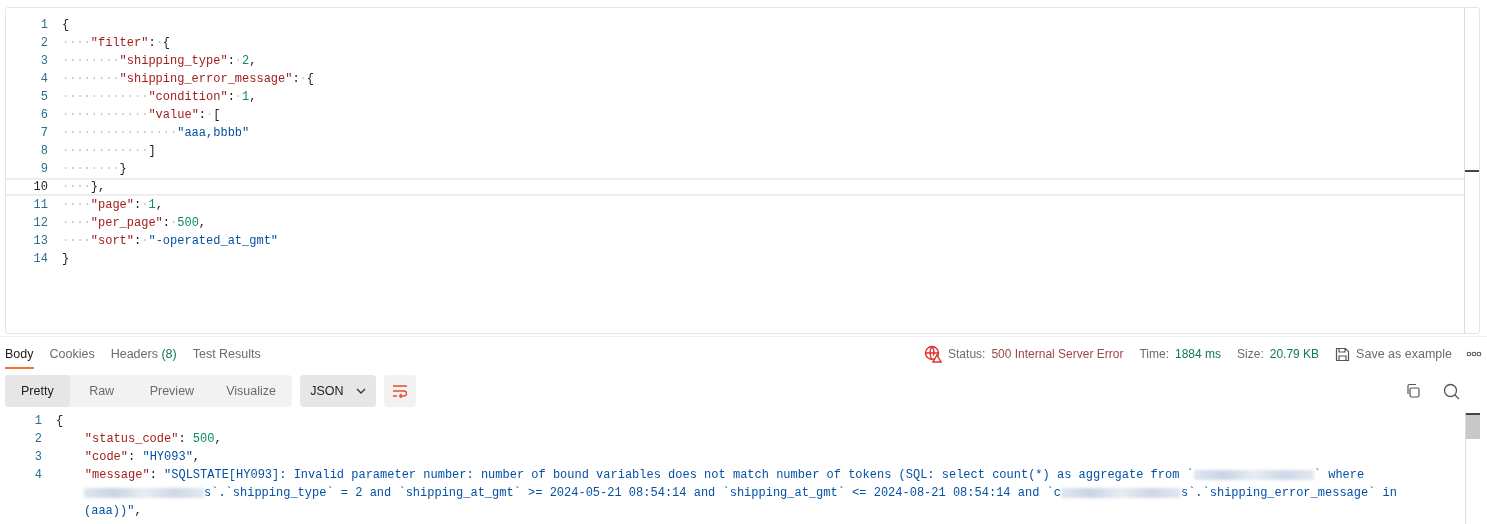 Image resolution: width=1487 pixels, height=524 pixels. Describe the element at coordinates (40, 241) in the screenshot. I see `line-number: 13` at that location.